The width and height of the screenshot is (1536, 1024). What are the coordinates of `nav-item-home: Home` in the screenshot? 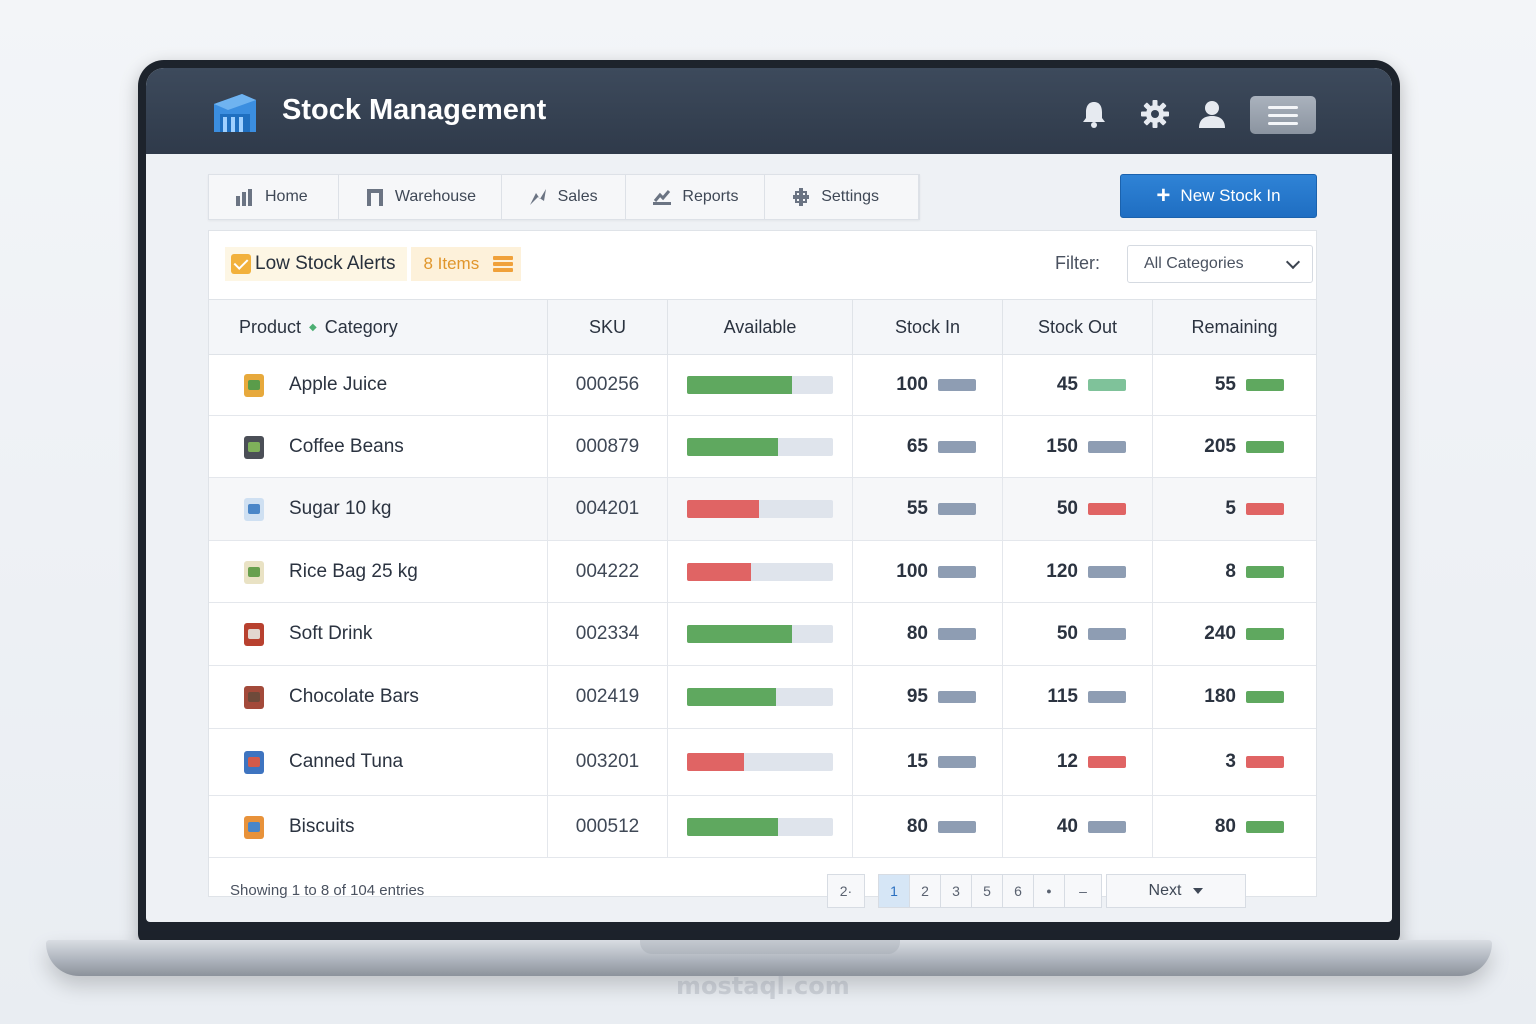 It's located at (274, 197).